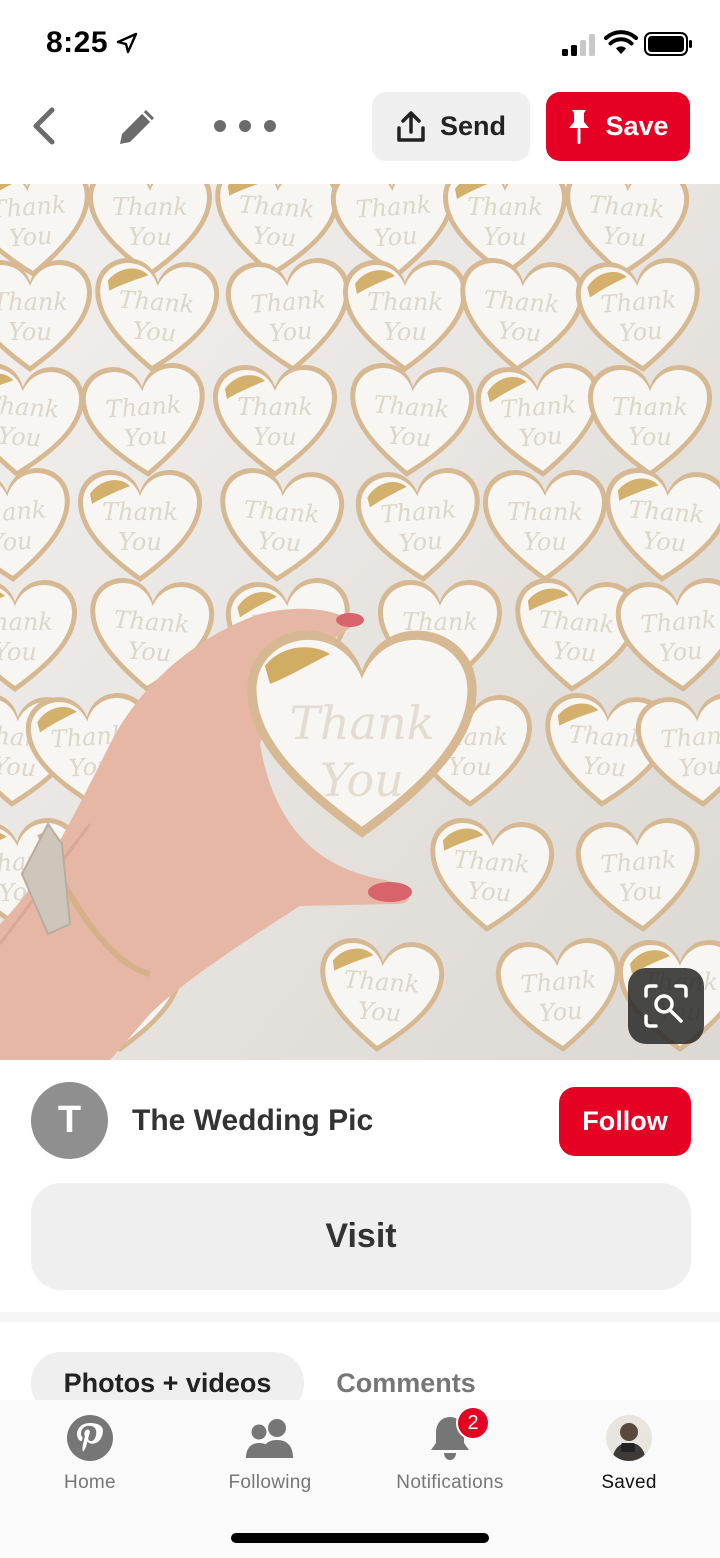 The height and width of the screenshot is (1558, 720). Describe the element at coordinates (625, 1121) in the screenshot. I see `follow-button: Follow` at that location.